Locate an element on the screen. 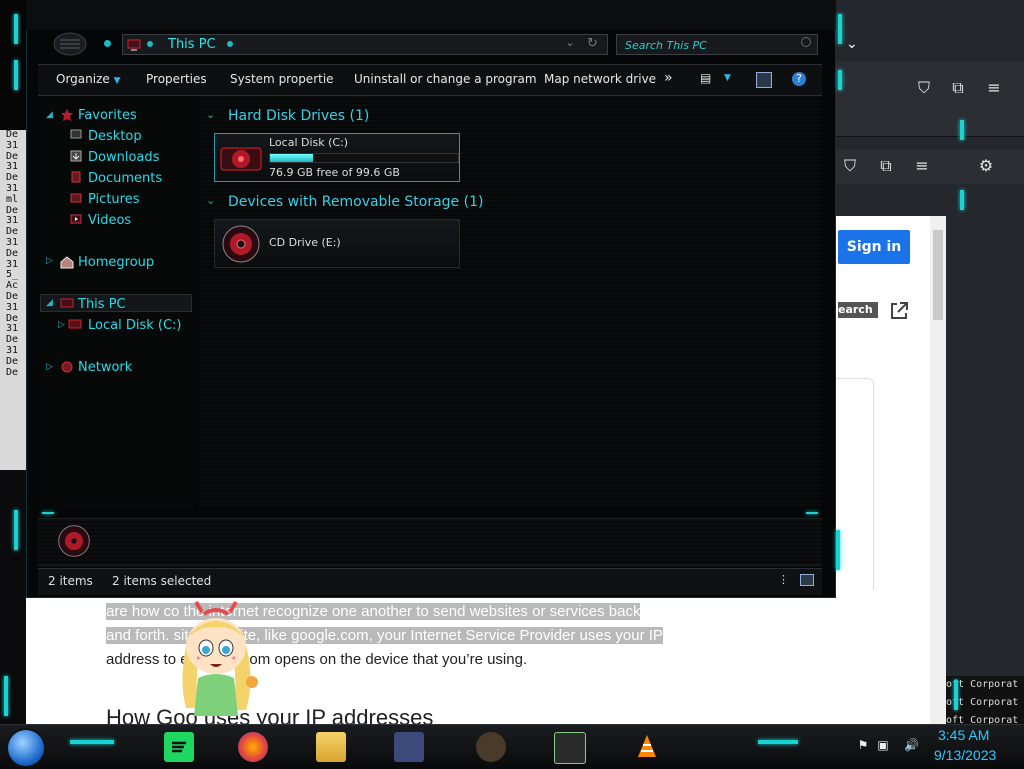  volume-icon: 🔊 is located at coordinates (911, 745).